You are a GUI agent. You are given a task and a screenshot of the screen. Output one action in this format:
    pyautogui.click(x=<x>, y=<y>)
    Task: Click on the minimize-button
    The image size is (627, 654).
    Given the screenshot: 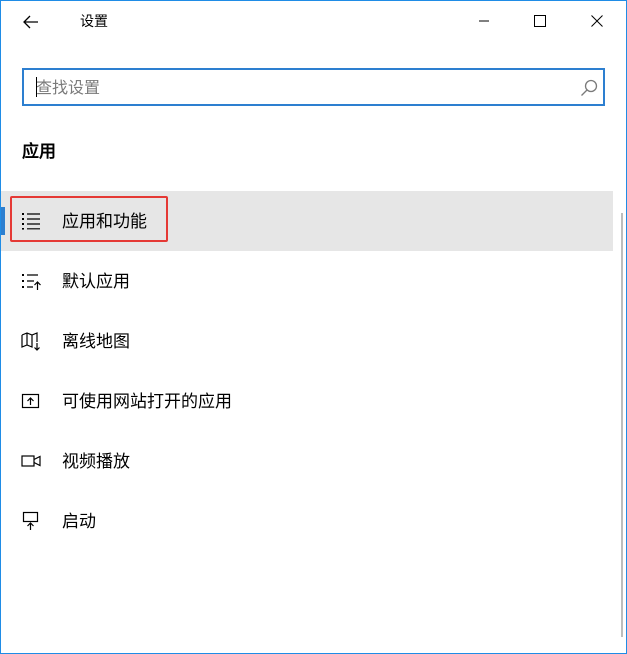 What is the action you would take?
    pyautogui.click(x=484, y=21)
    